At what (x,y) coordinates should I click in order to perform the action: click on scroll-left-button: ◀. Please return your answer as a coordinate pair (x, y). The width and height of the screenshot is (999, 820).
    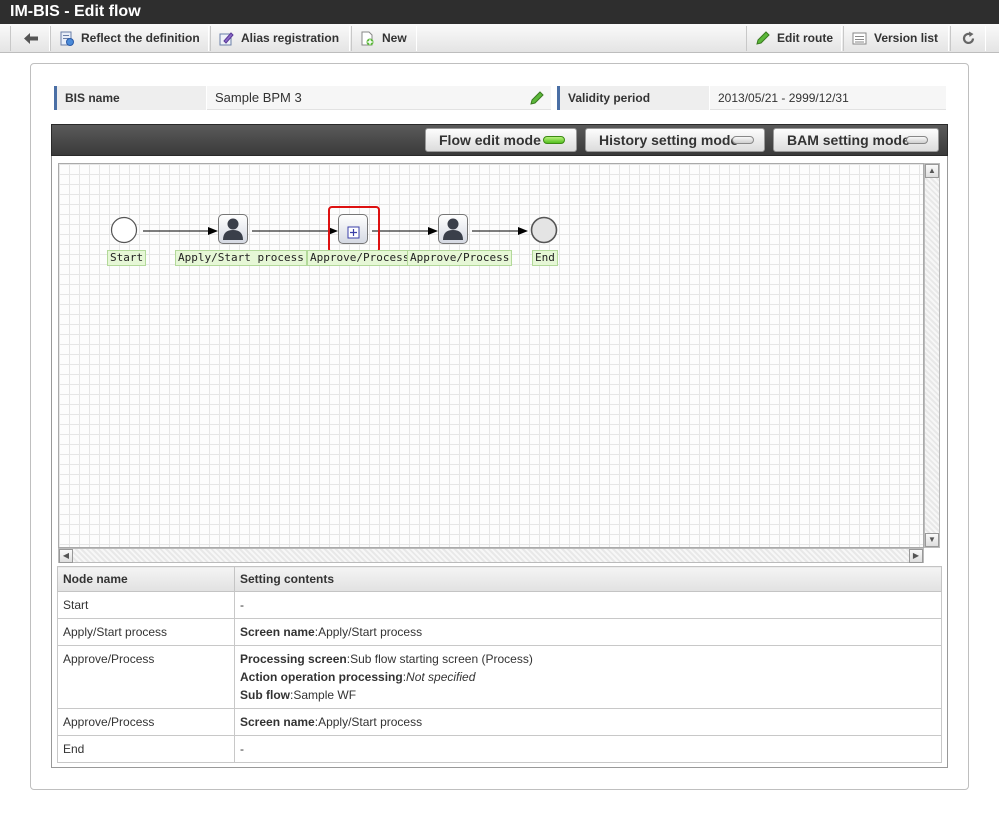
    Looking at the image, I should click on (66, 556).